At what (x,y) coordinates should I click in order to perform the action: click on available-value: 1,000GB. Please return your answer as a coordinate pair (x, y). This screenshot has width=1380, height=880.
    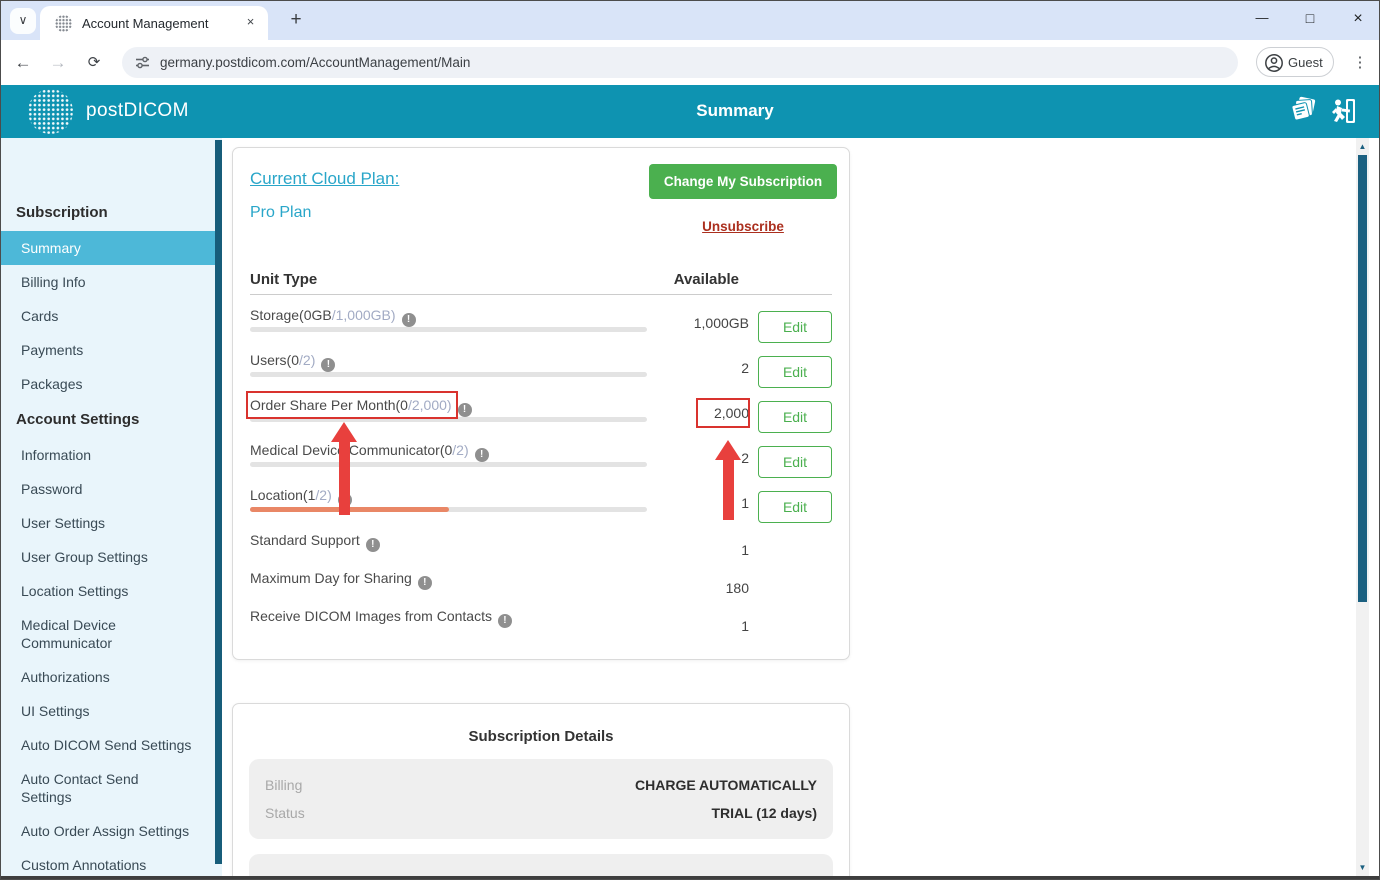
    Looking at the image, I should click on (721, 323).